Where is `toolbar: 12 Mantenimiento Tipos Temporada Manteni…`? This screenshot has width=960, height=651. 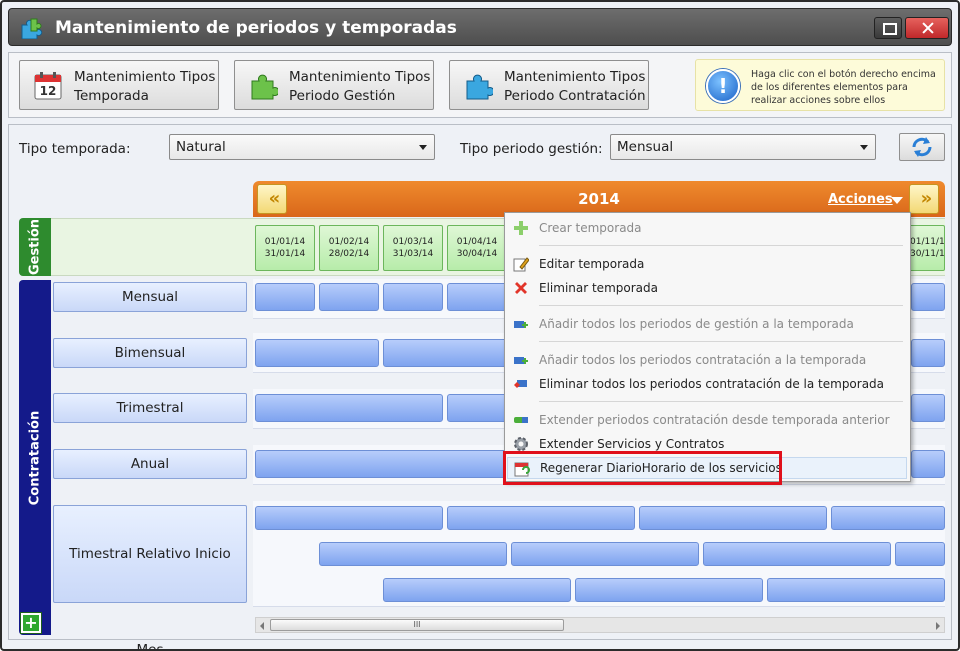
toolbar: 12 Mantenimiento Tipos Temporada Manteni… is located at coordinates (480, 85).